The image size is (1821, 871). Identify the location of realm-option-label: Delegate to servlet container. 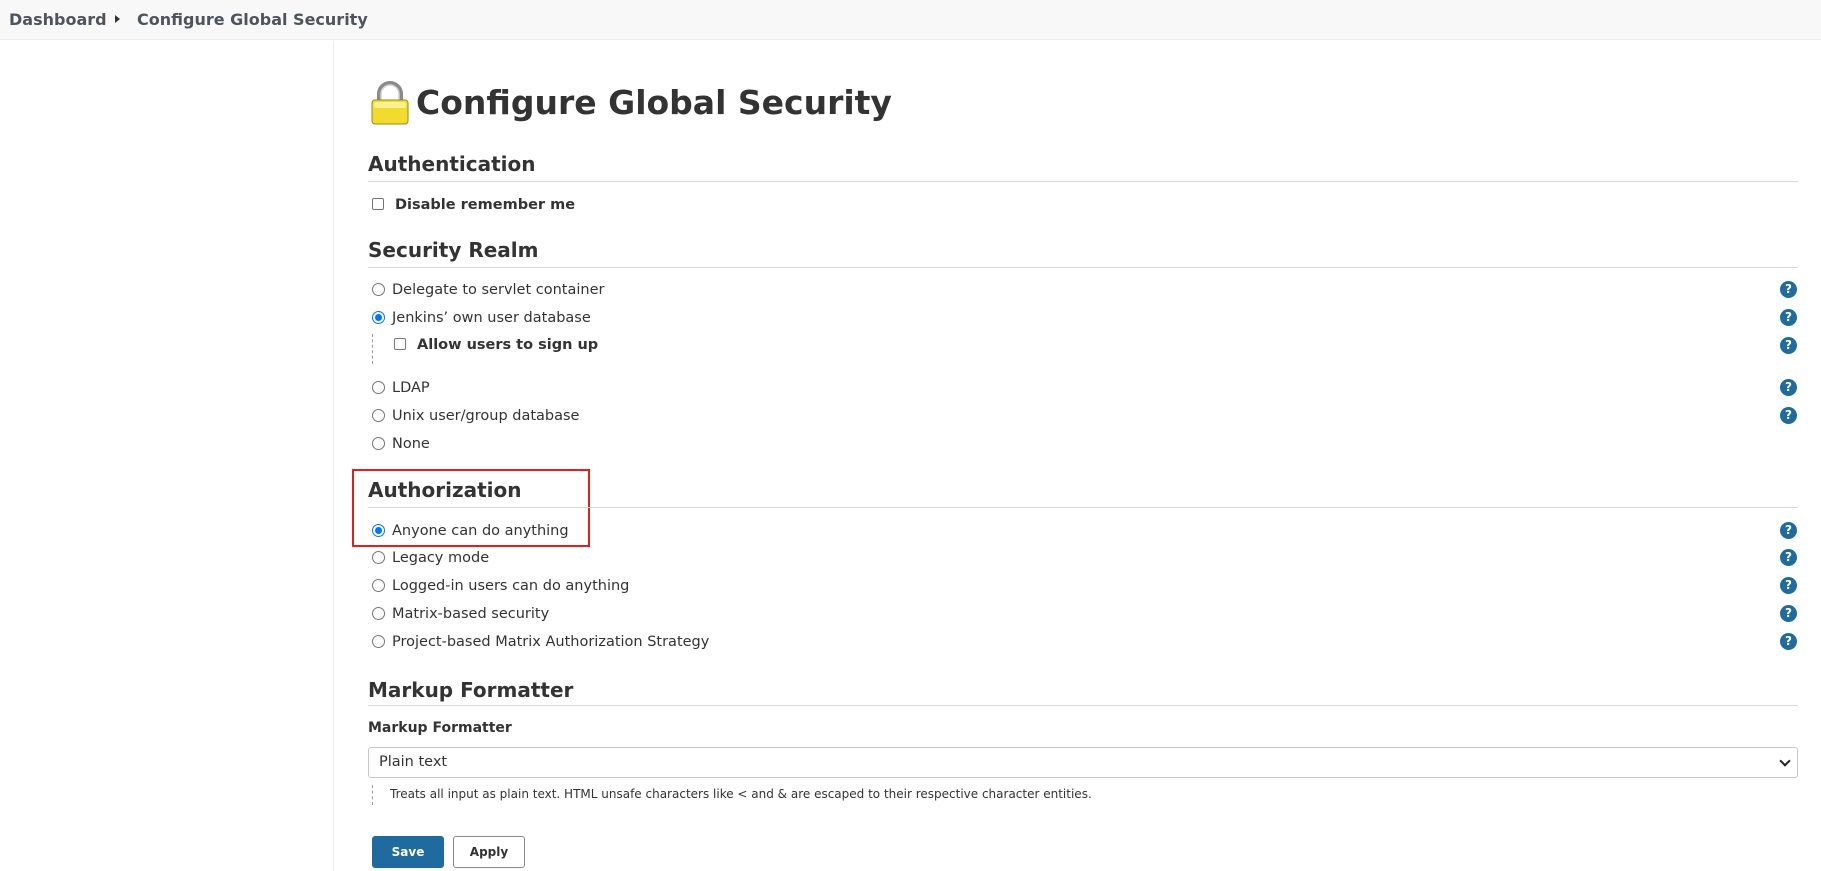
(498, 290).